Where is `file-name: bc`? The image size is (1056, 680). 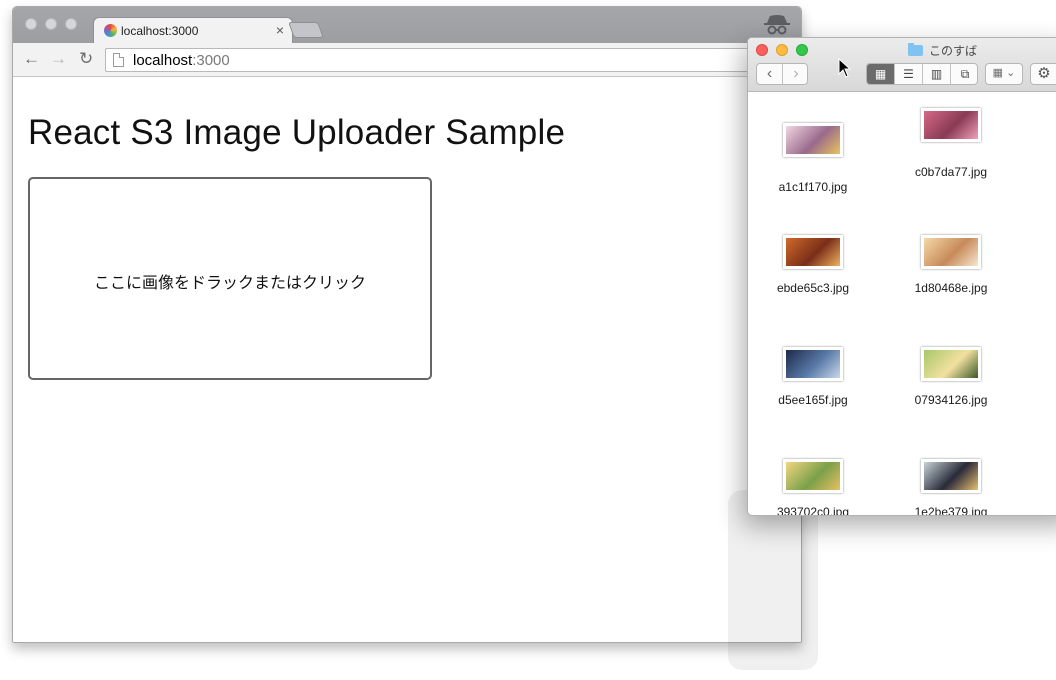
file-name: bc is located at coordinates (1040, 172).